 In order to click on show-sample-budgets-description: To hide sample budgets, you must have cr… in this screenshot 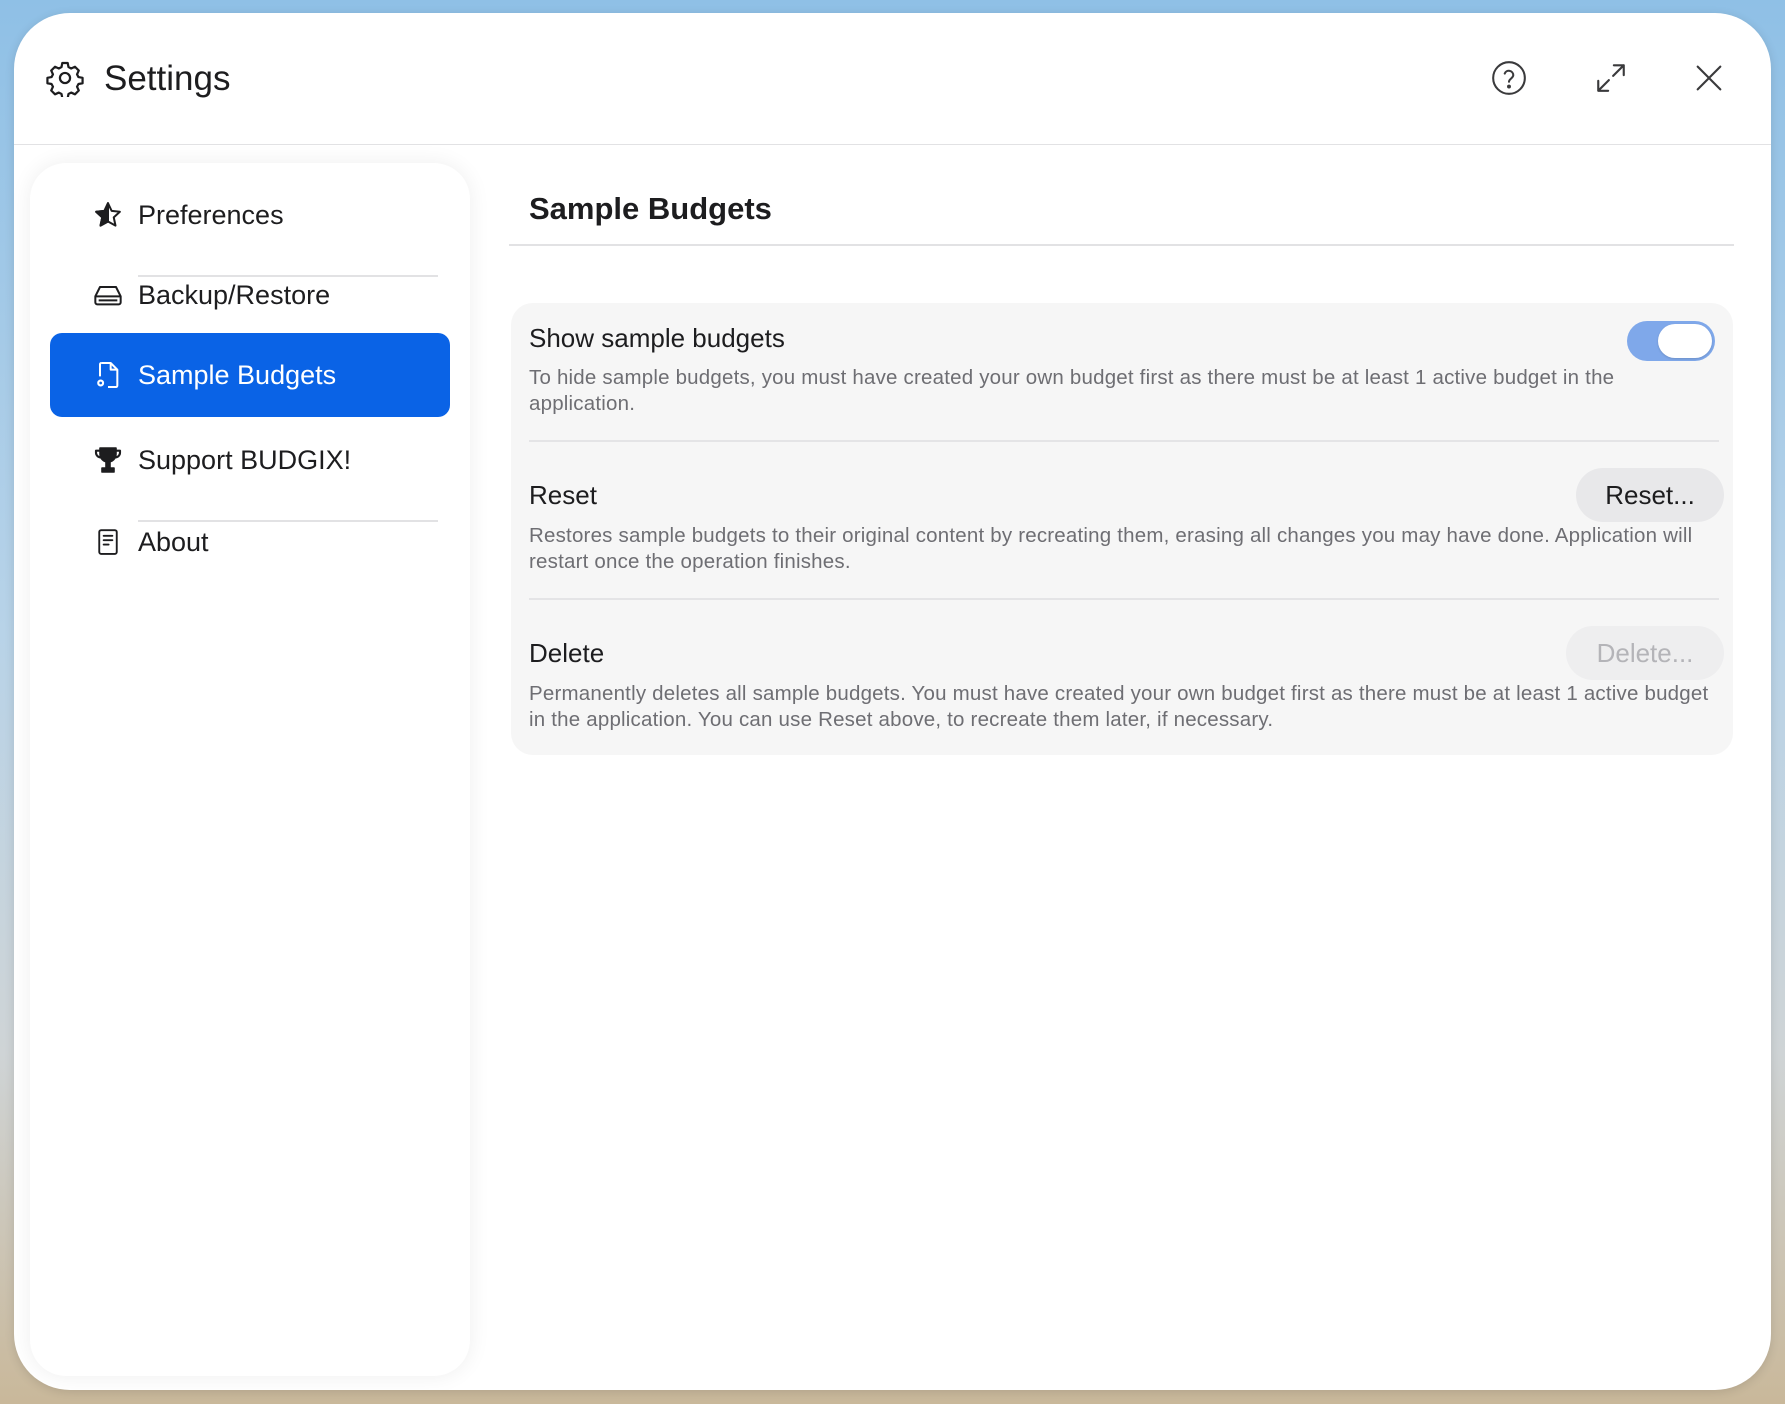, I will do `click(1072, 390)`.